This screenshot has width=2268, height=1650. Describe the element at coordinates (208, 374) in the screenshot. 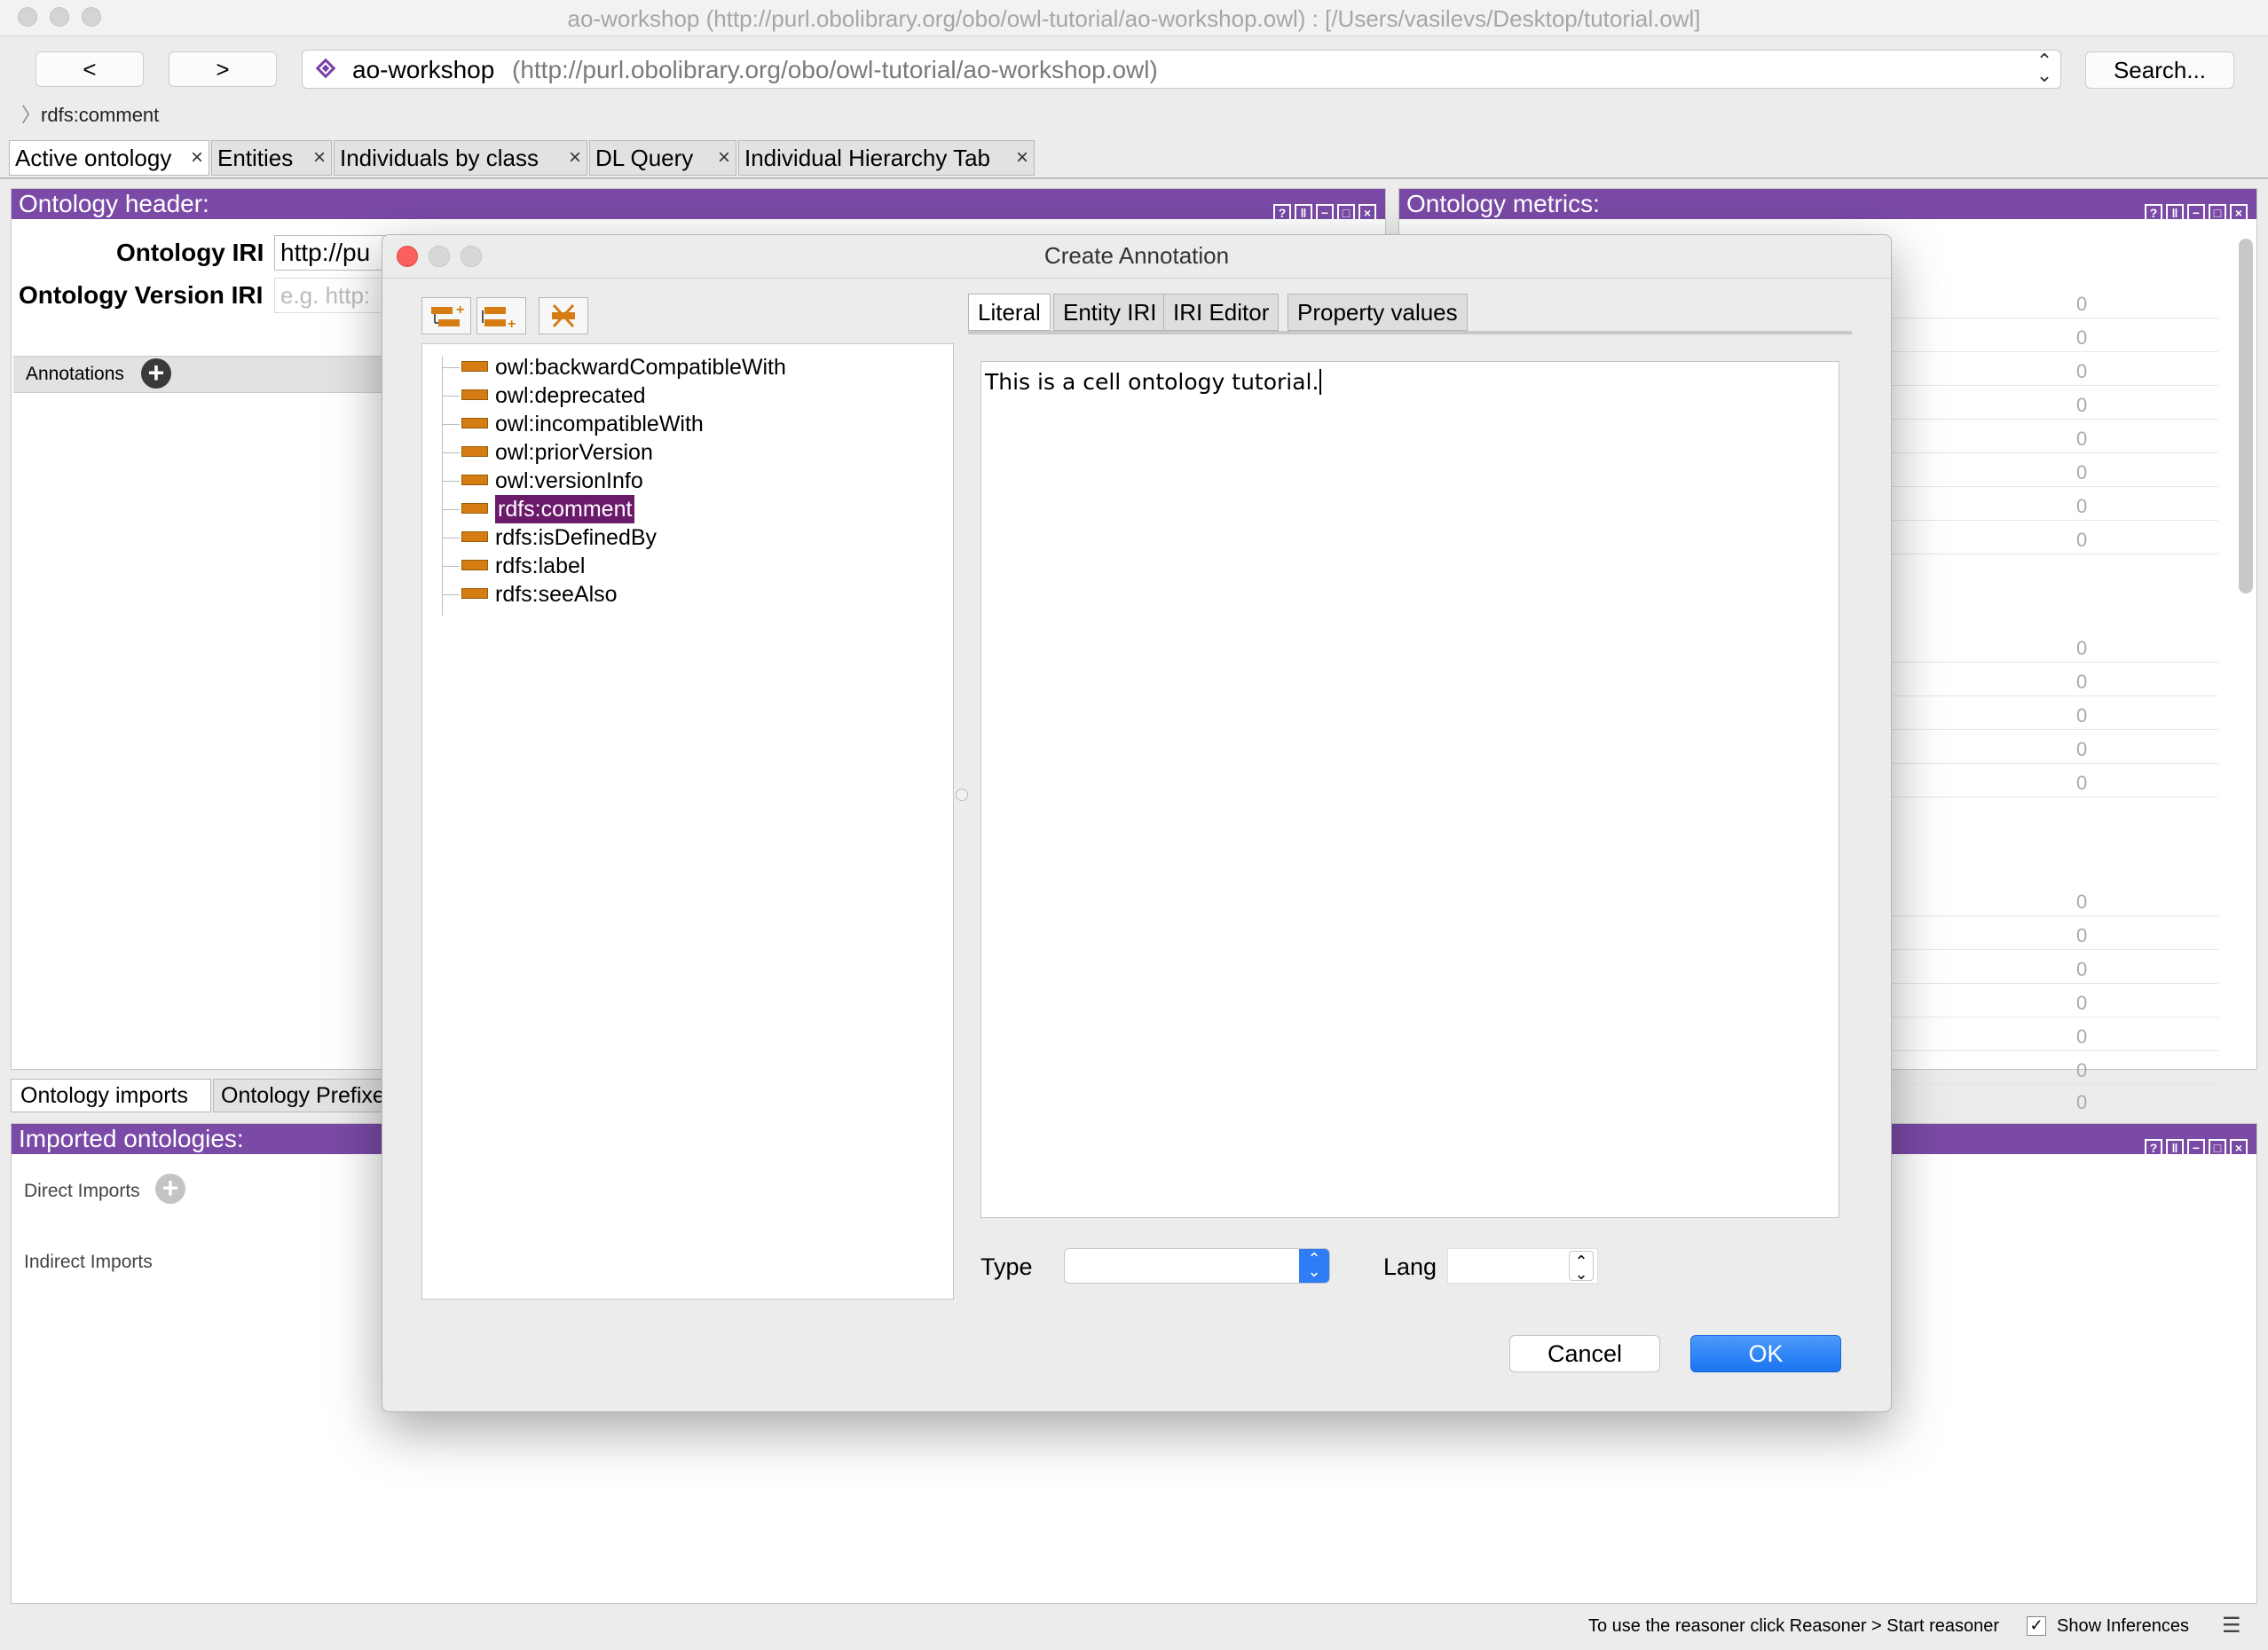

I see `annotations-header: Annotations +` at that location.